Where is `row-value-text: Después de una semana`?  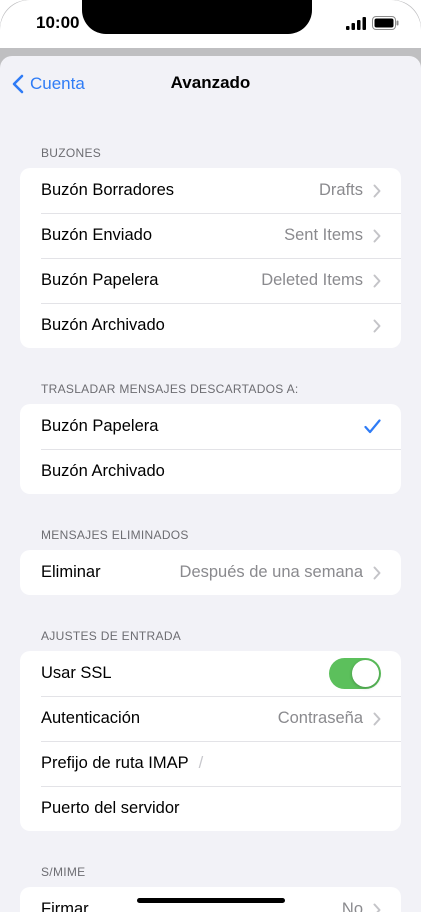 row-value-text: Después de una semana is located at coordinates (271, 572).